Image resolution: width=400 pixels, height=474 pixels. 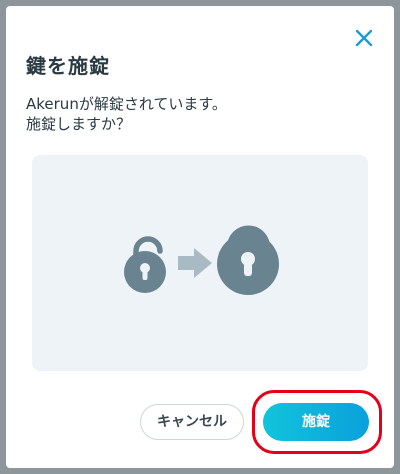 I want to click on dialog-message: Akerunが解錠されています。 施錠しますか？, so click(x=196, y=114).